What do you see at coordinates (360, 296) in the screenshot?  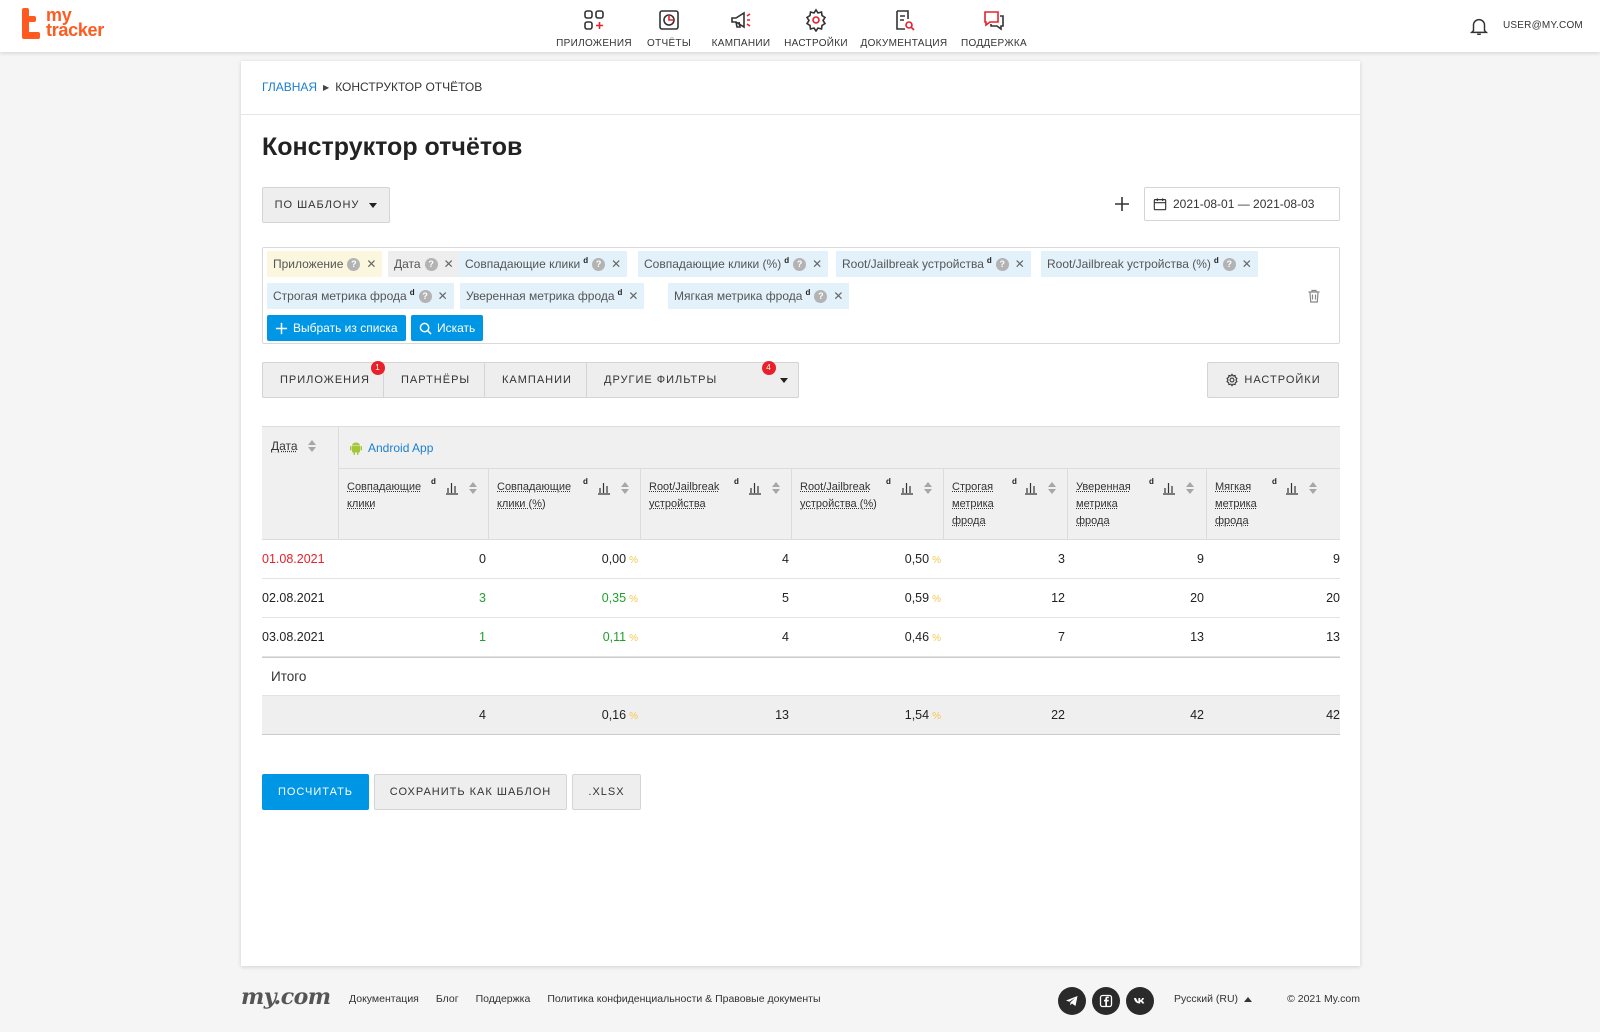 I see `chip-strict-fraud: Строгая метрика фрода d ? ✕` at bounding box center [360, 296].